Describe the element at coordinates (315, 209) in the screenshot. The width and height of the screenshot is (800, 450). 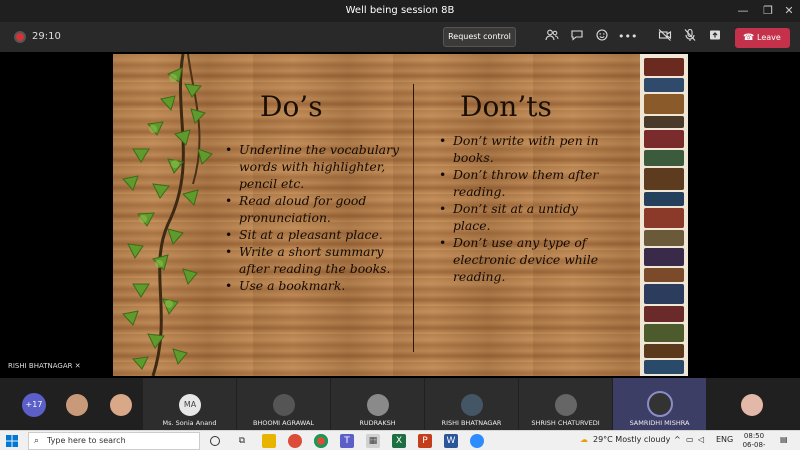
I see `dos-item: Read aloud for good pronunciation.` at that location.